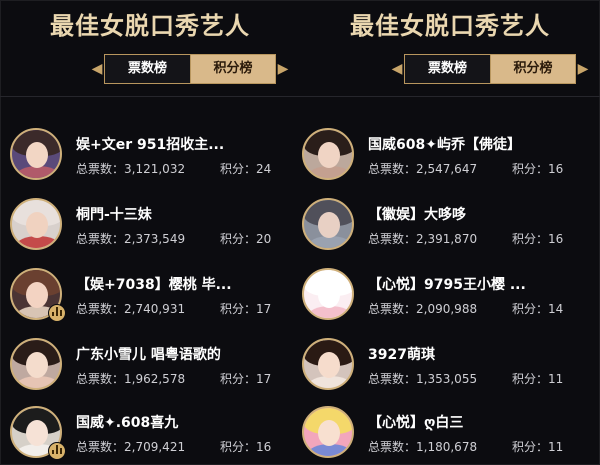  I want to click on total-votes-value: 2,740,931, so click(155, 309).